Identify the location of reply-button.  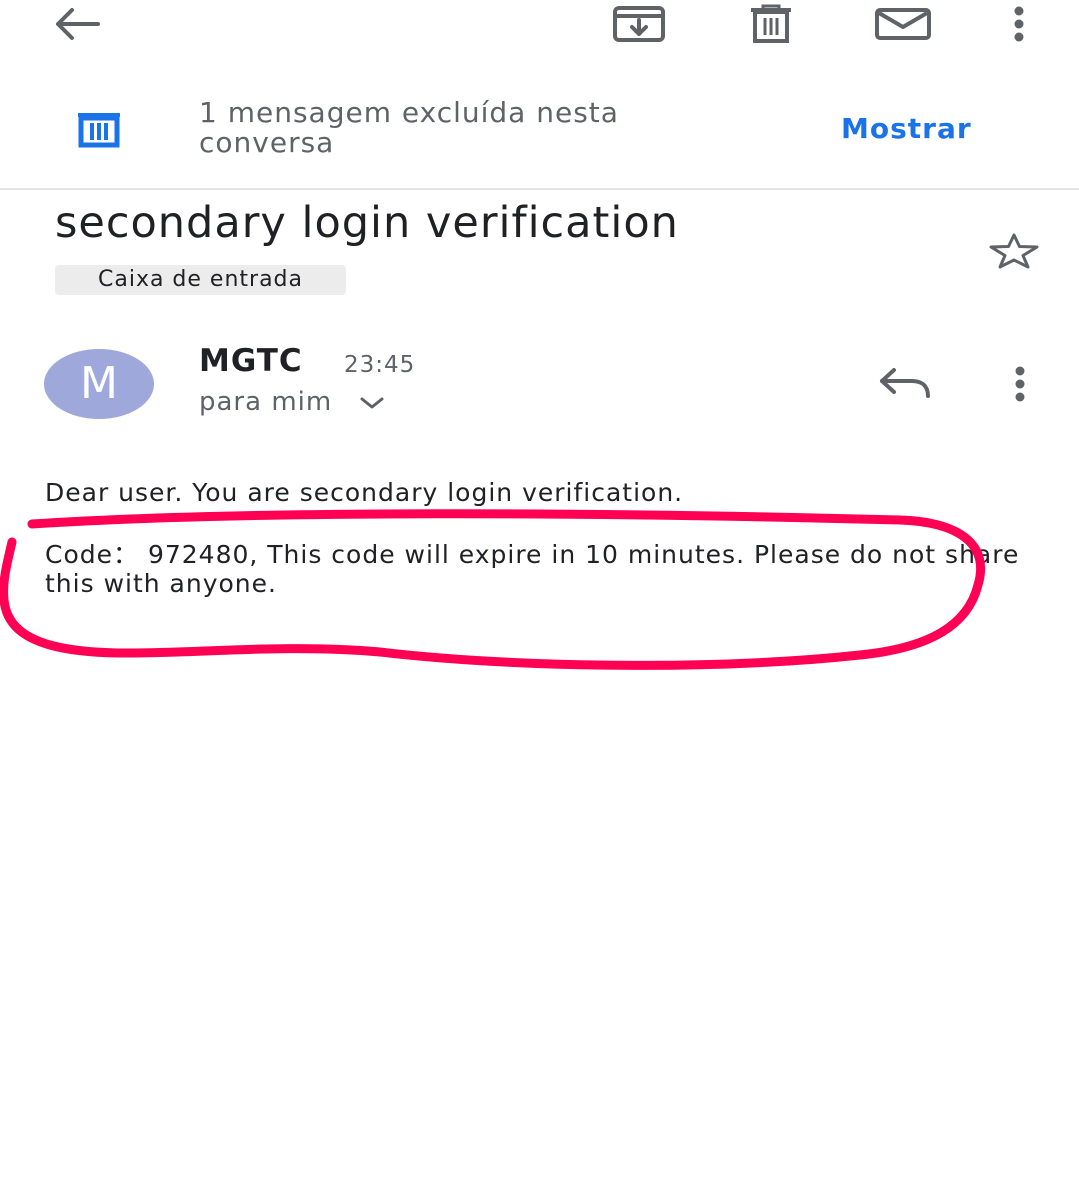
(905, 385).